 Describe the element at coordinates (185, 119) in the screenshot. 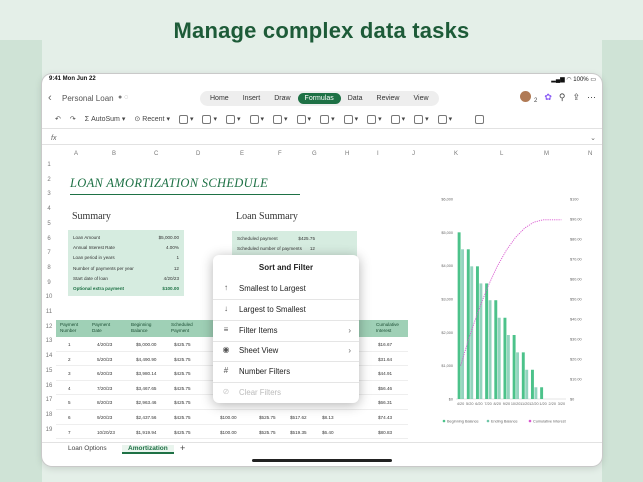

I see `function-library-icon: ▾` at that location.